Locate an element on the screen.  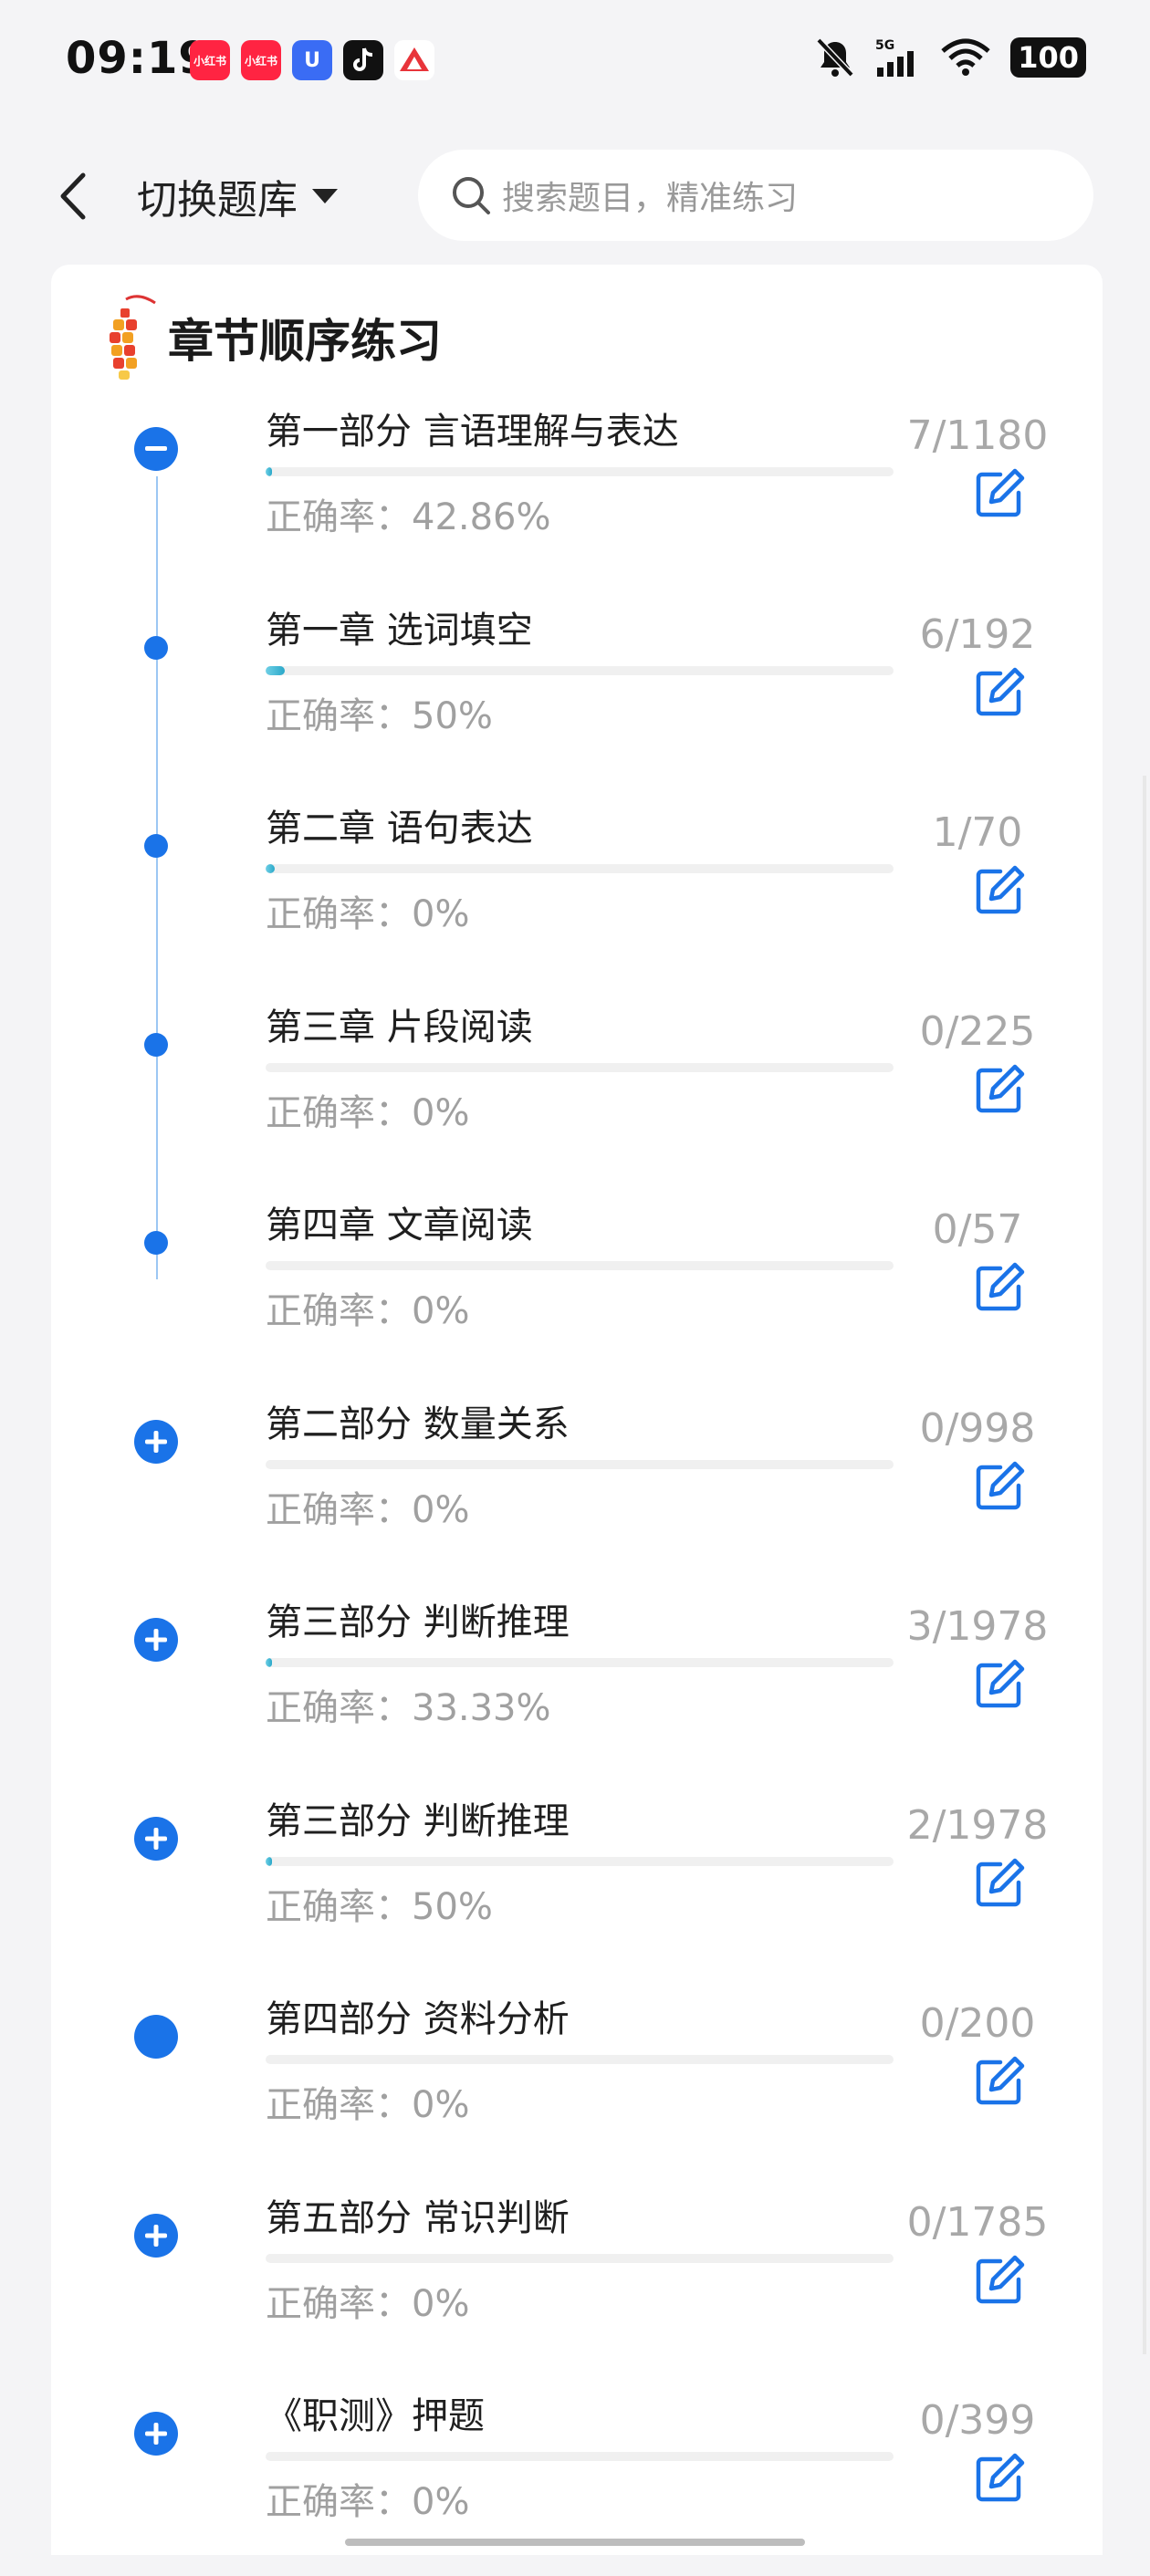
signal-5g-icon: 5G is located at coordinates (895, 57).